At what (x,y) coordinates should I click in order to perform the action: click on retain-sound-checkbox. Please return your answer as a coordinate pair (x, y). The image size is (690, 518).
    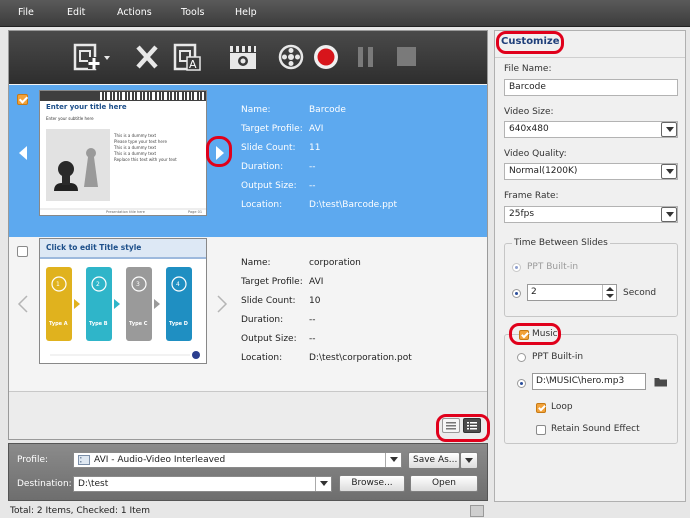
    Looking at the image, I should click on (541, 430).